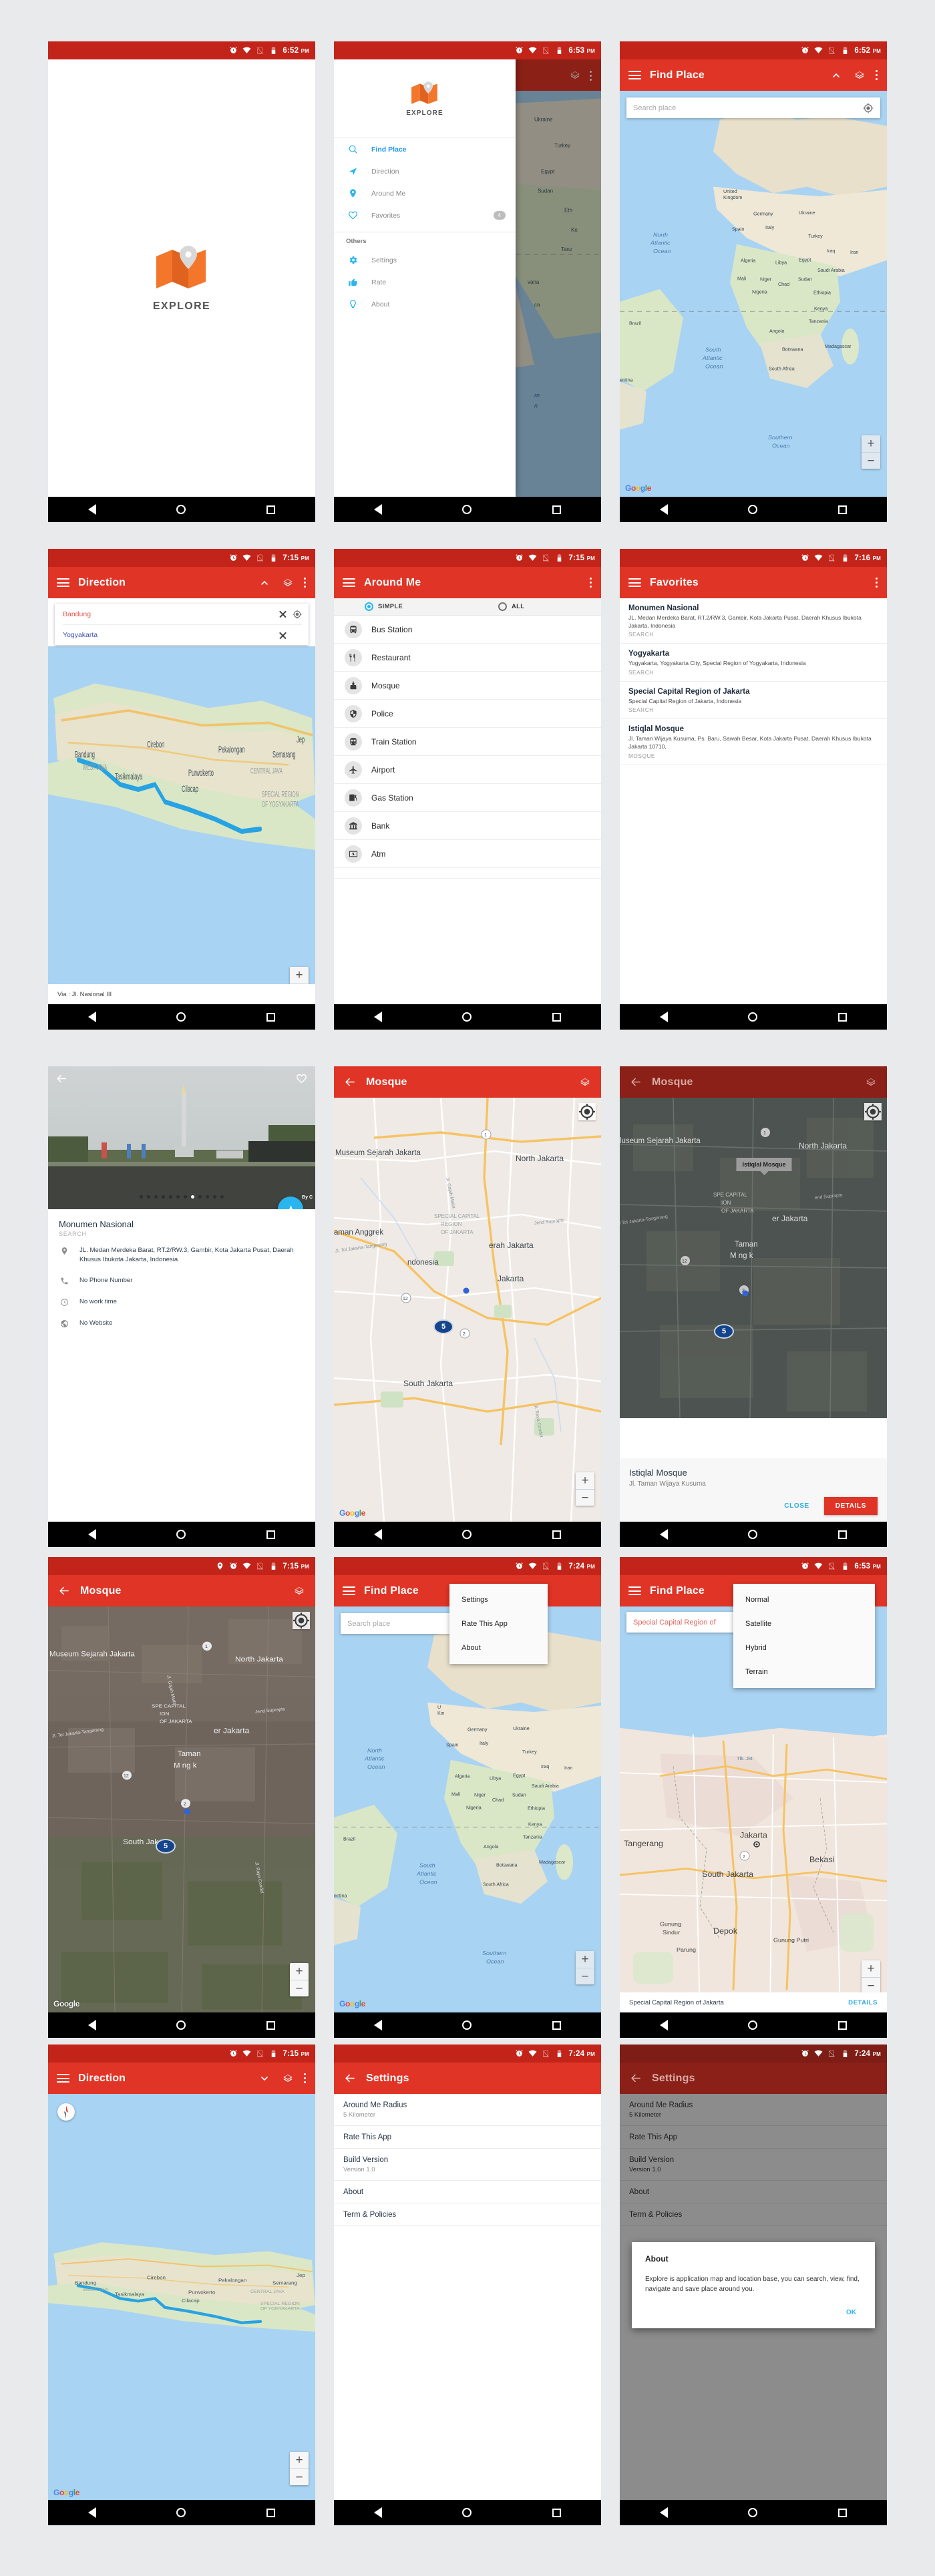  I want to click on place-photo: By C, so click(181, 1137).